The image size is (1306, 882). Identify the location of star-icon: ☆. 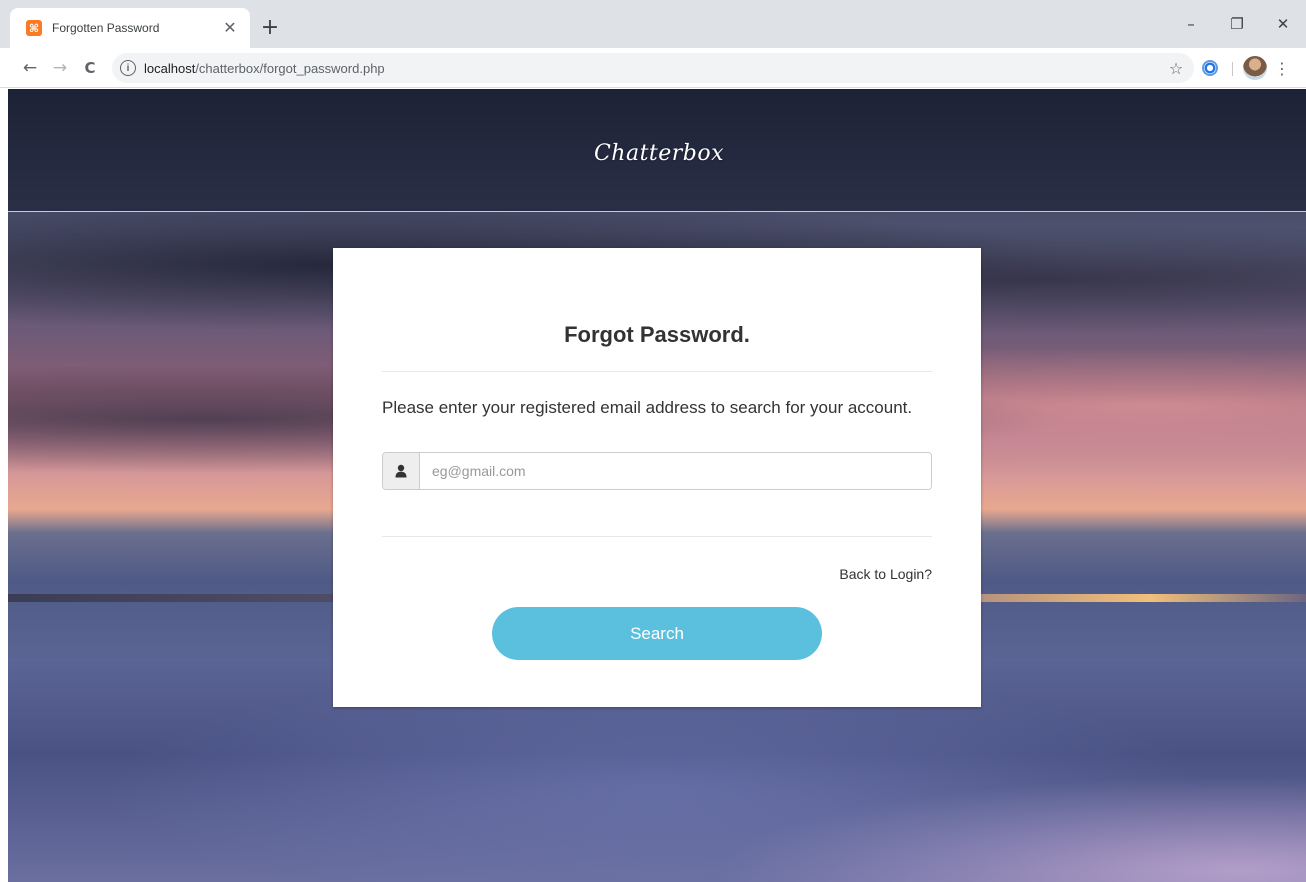
(1176, 68).